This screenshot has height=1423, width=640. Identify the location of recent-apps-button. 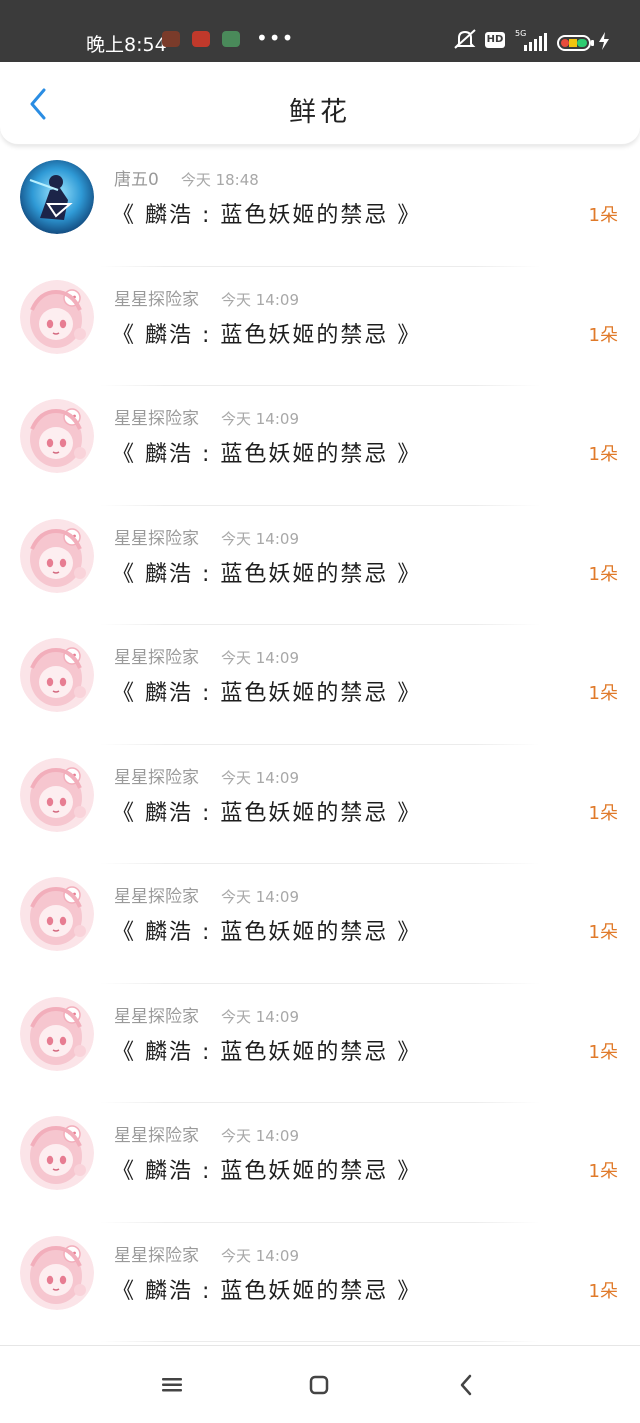
(172, 1385).